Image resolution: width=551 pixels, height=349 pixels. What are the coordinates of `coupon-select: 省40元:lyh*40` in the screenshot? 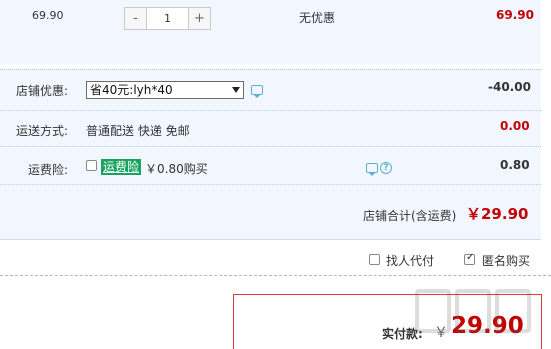 It's located at (165, 90).